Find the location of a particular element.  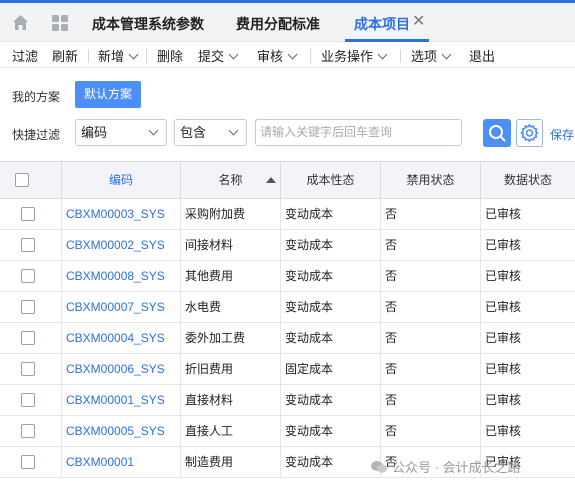

audit-label: 审核 is located at coordinates (270, 56).